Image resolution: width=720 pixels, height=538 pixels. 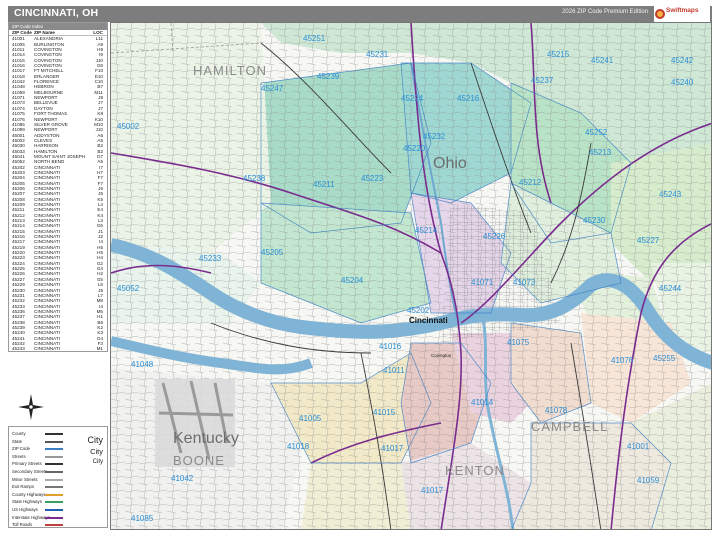 What do you see at coordinates (530, 182) in the screenshot?
I see `zip-code-label: 45212` at bounding box center [530, 182].